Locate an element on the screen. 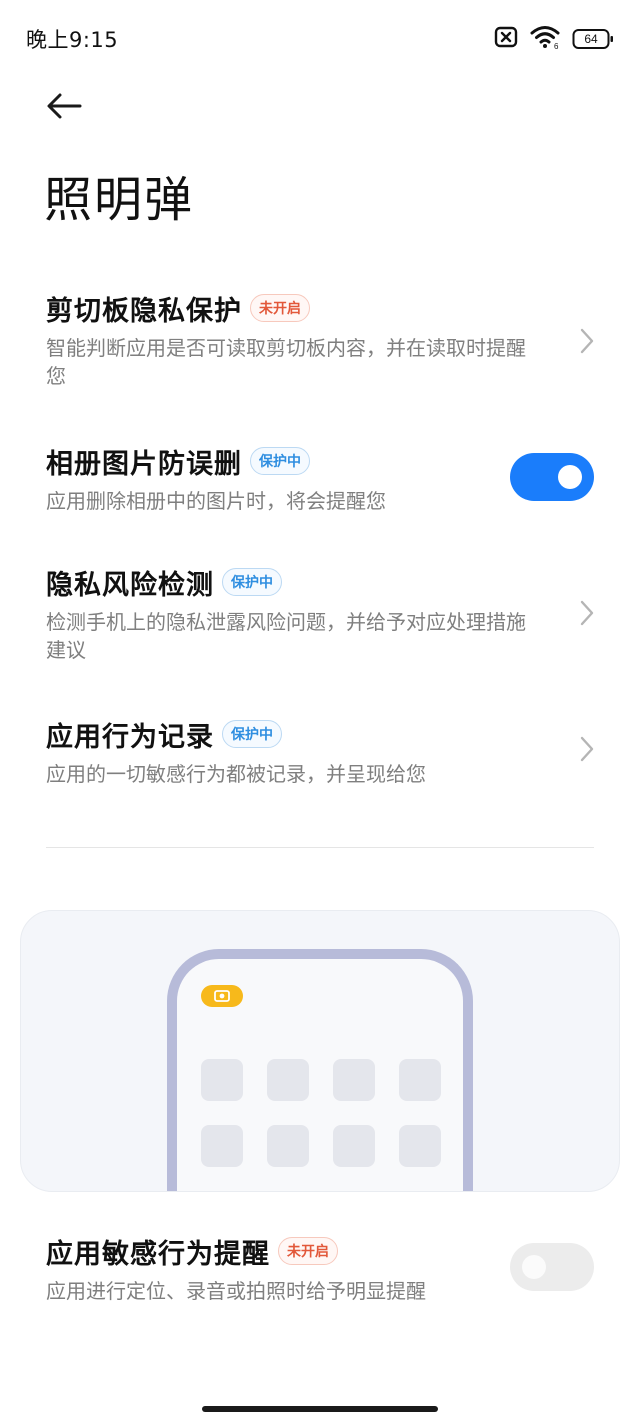 The width and height of the screenshot is (640, 1422). setting-description: 智能判断应用是否可读取剪切板内容，并在读取时提醒您 is located at coordinates (286, 362).